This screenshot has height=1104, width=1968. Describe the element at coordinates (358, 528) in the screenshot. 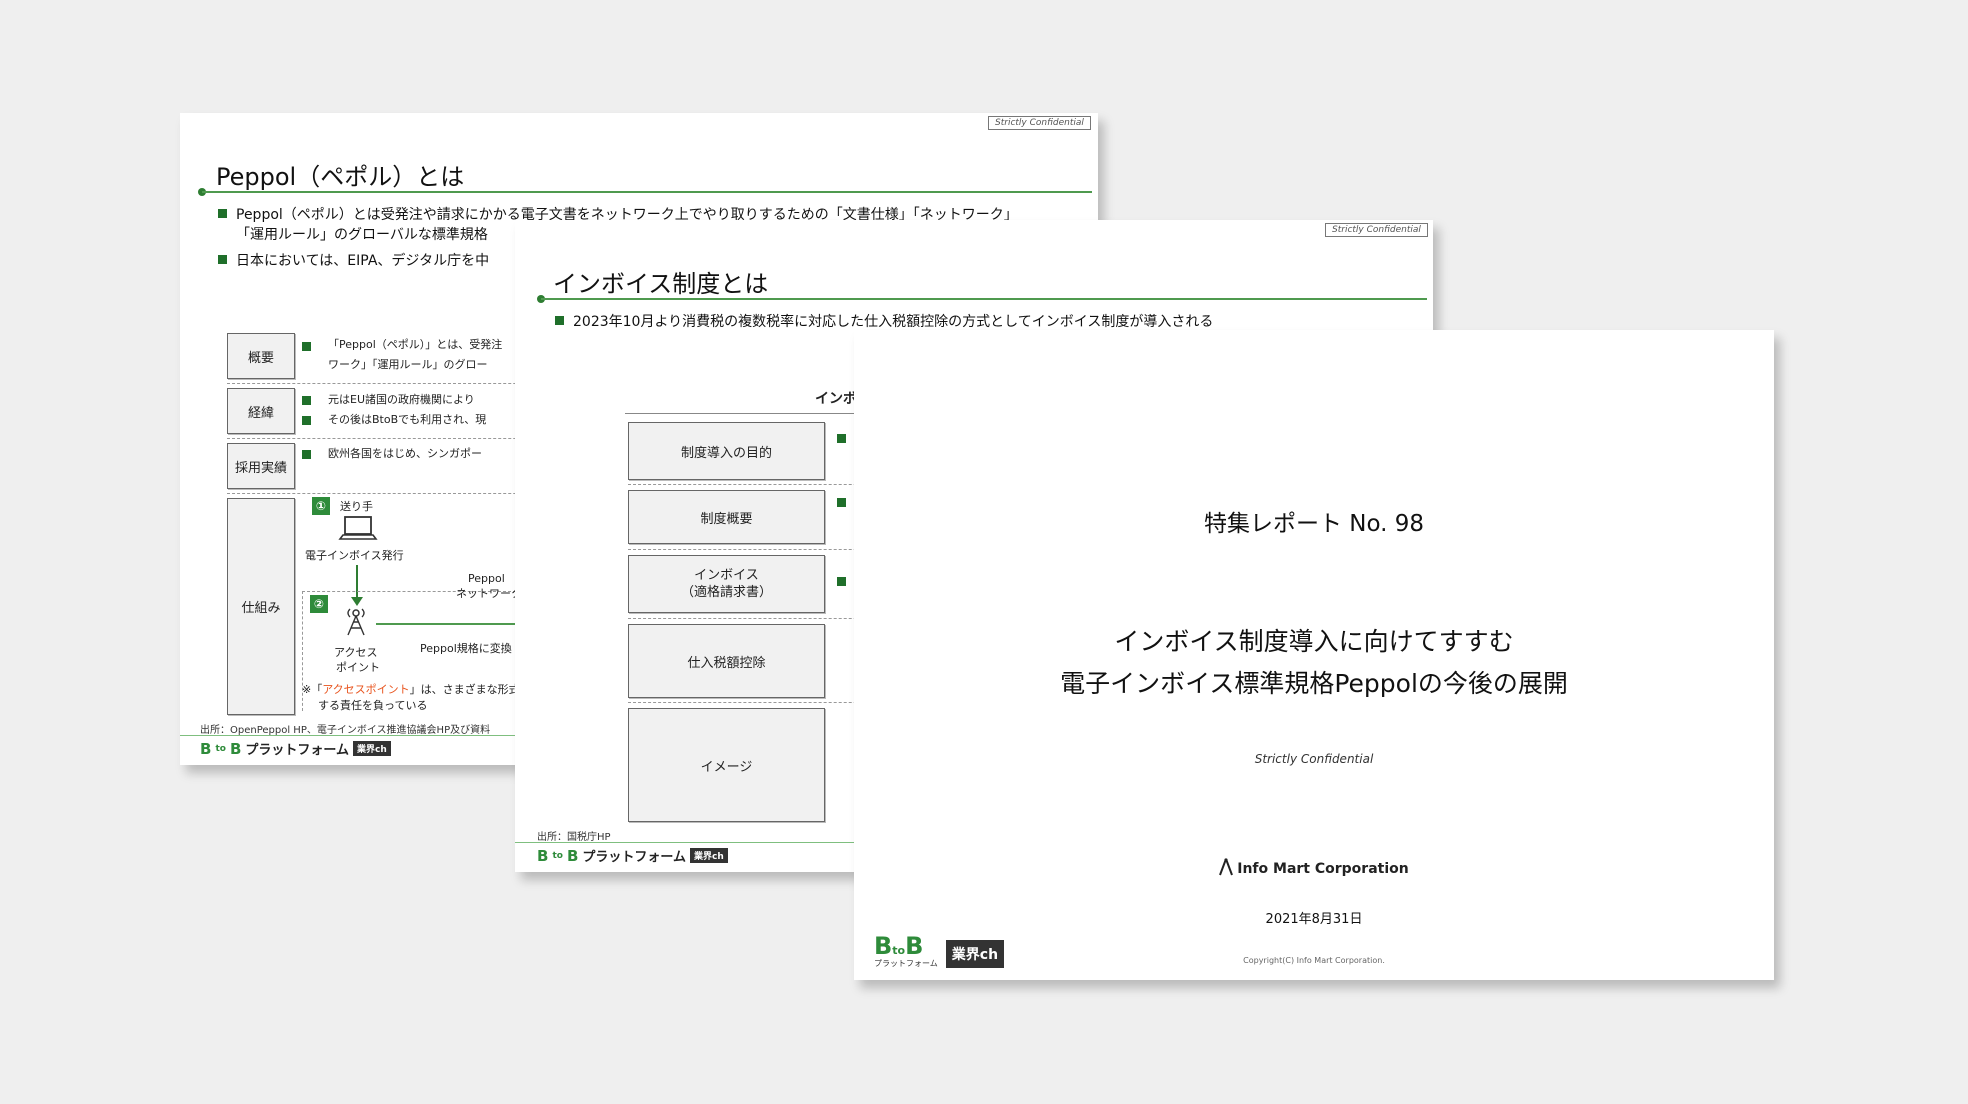

I see `laptop-icon` at that location.